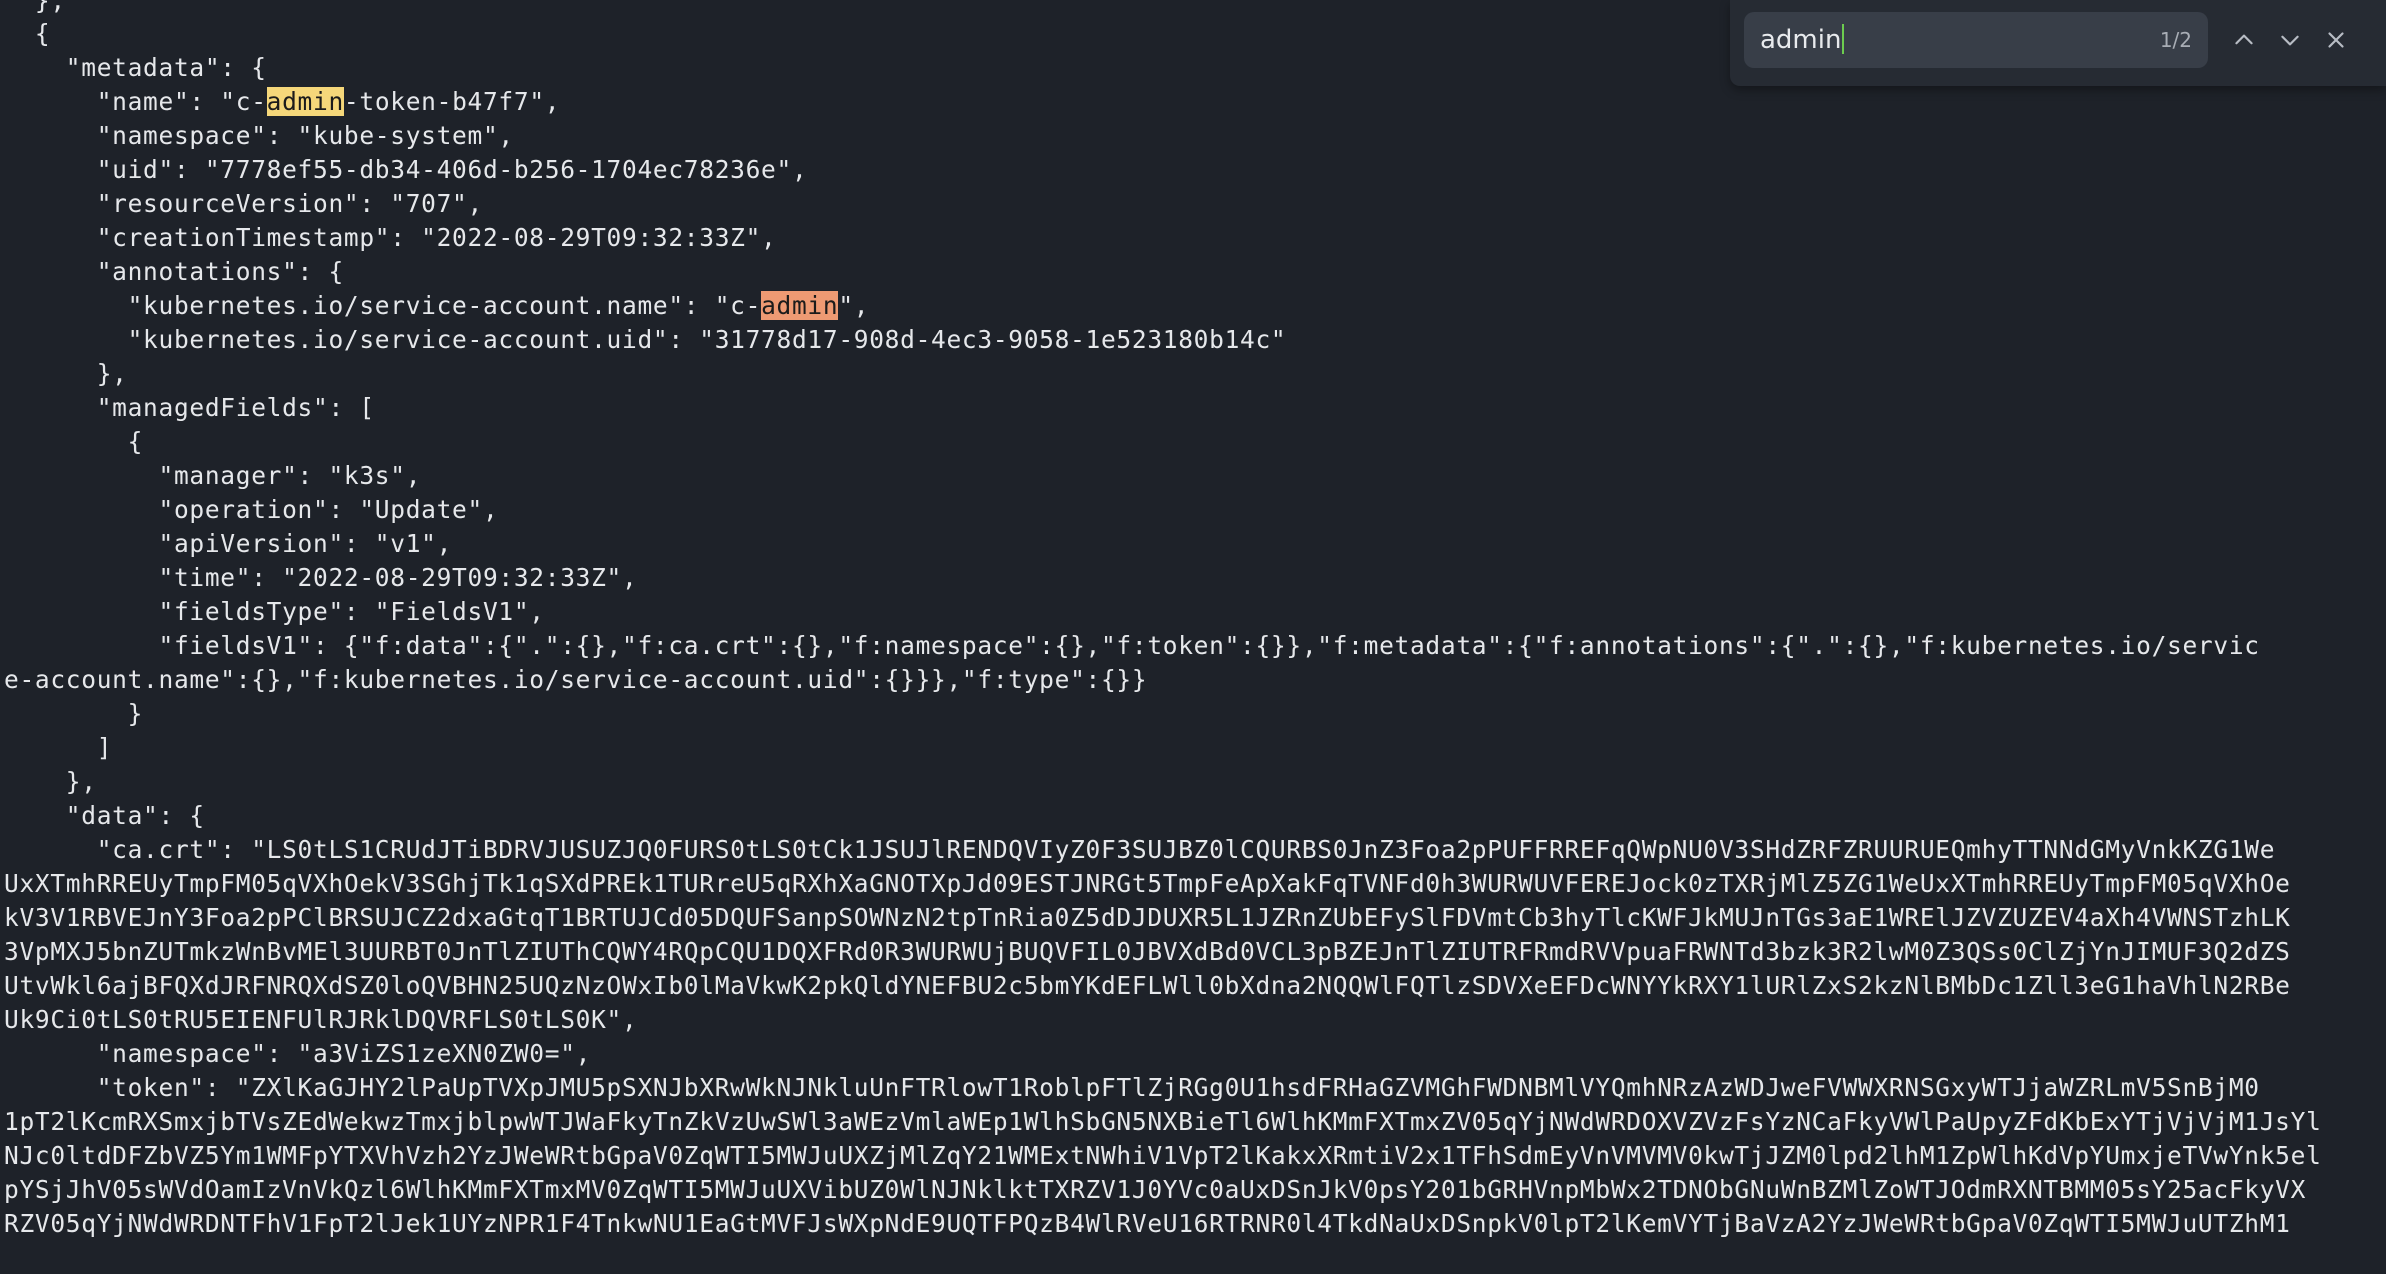 The image size is (2386, 1274). I want to click on current-search-match-highlight: admin, so click(800, 305).